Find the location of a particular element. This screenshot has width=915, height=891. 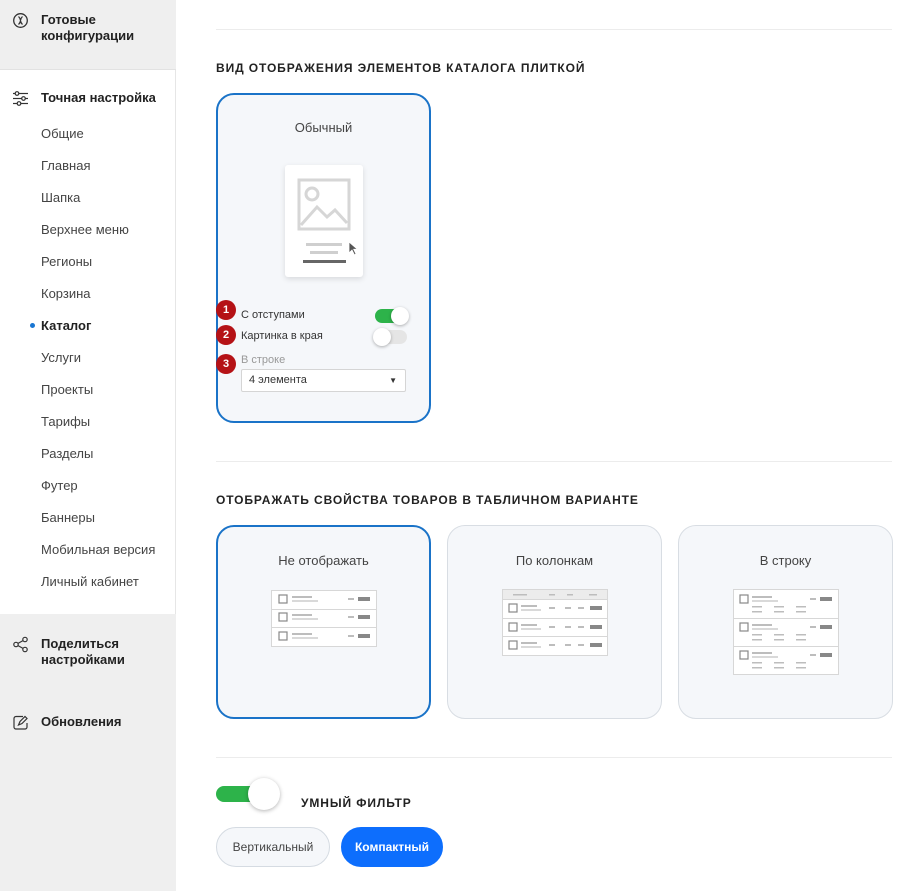

props-card-columns: По колонкам is located at coordinates (554, 622).